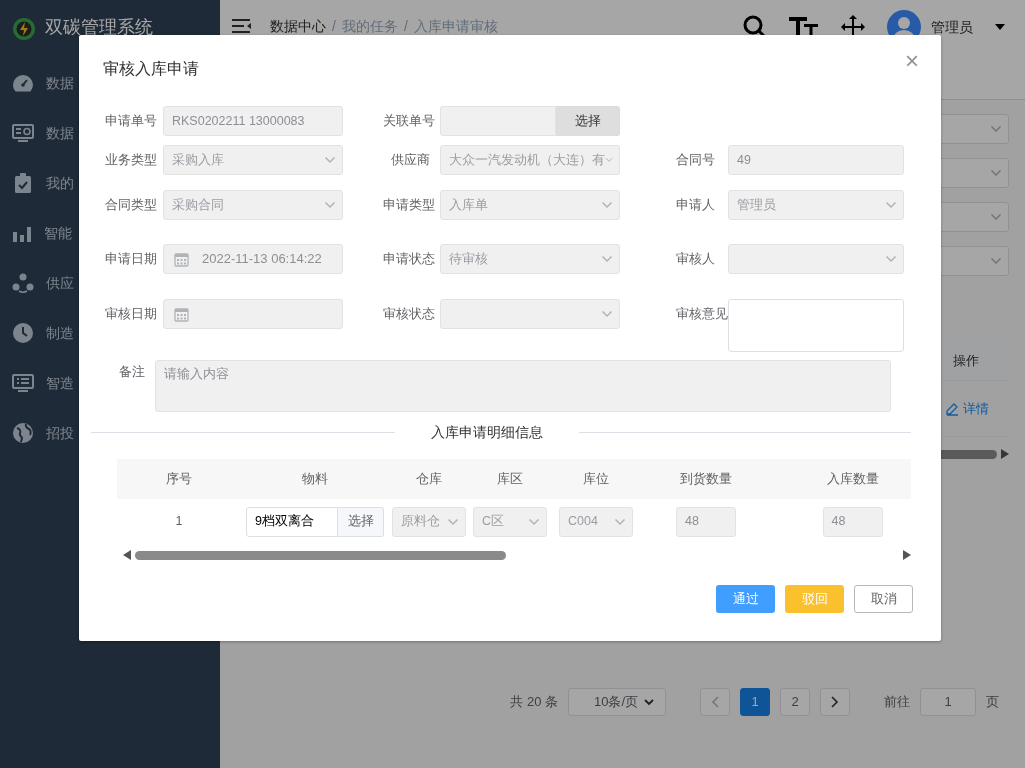 The height and width of the screenshot is (768, 1025). Describe the element at coordinates (795, 702) in the screenshot. I see `page-button: 2` at that location.